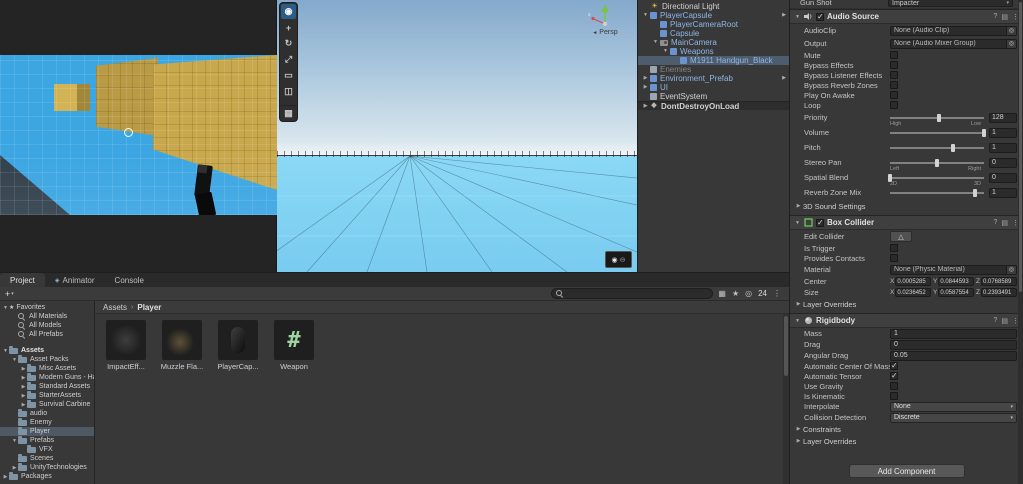  Describe the element at coordinates (129, 280) in the screenshot. I see `tab-console: Console` at that location.